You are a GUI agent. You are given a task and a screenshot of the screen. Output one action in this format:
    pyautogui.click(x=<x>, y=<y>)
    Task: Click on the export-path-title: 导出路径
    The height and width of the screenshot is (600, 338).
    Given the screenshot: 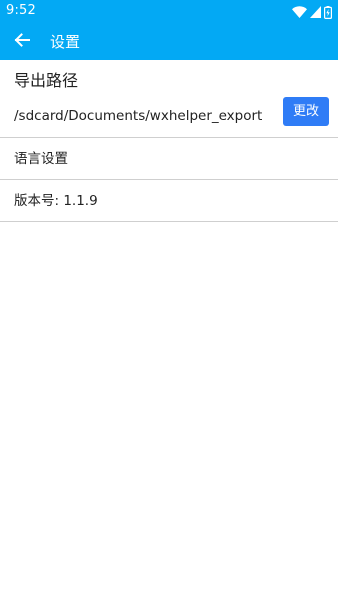 What is the action you would take?
    pyautogui.click(x=46, y=80)
    